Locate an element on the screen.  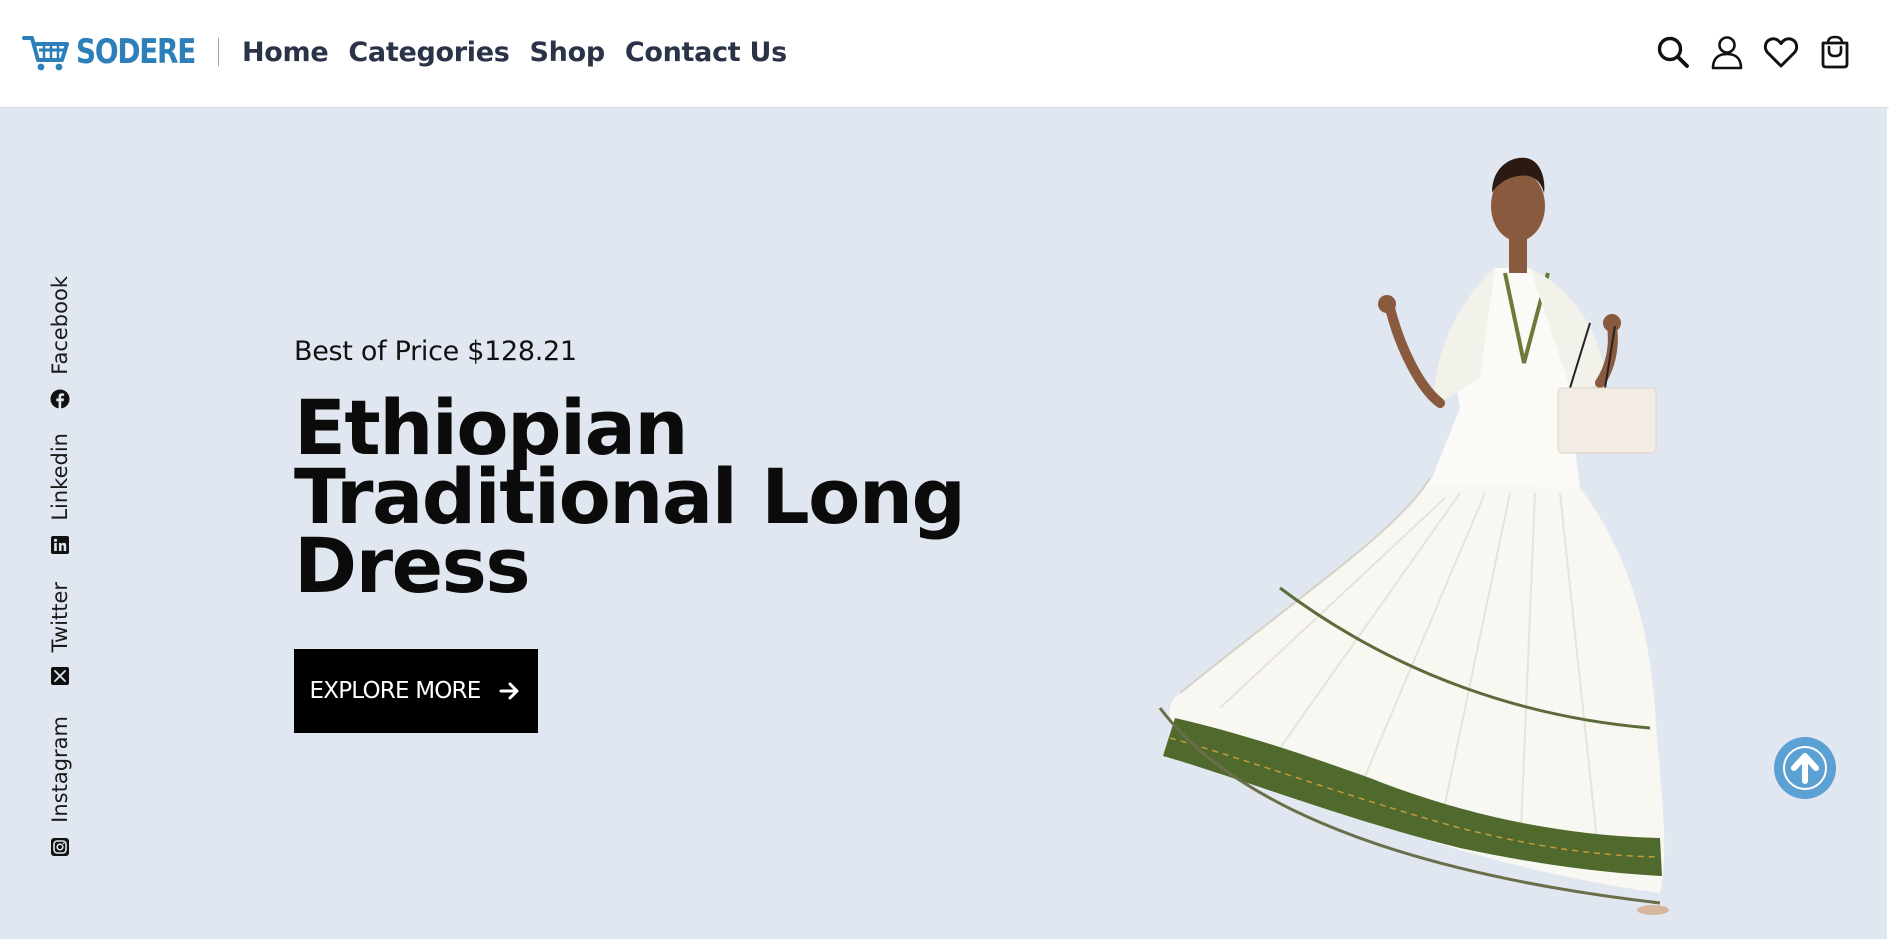
facebook-icon is located at coordinates (60, 399).